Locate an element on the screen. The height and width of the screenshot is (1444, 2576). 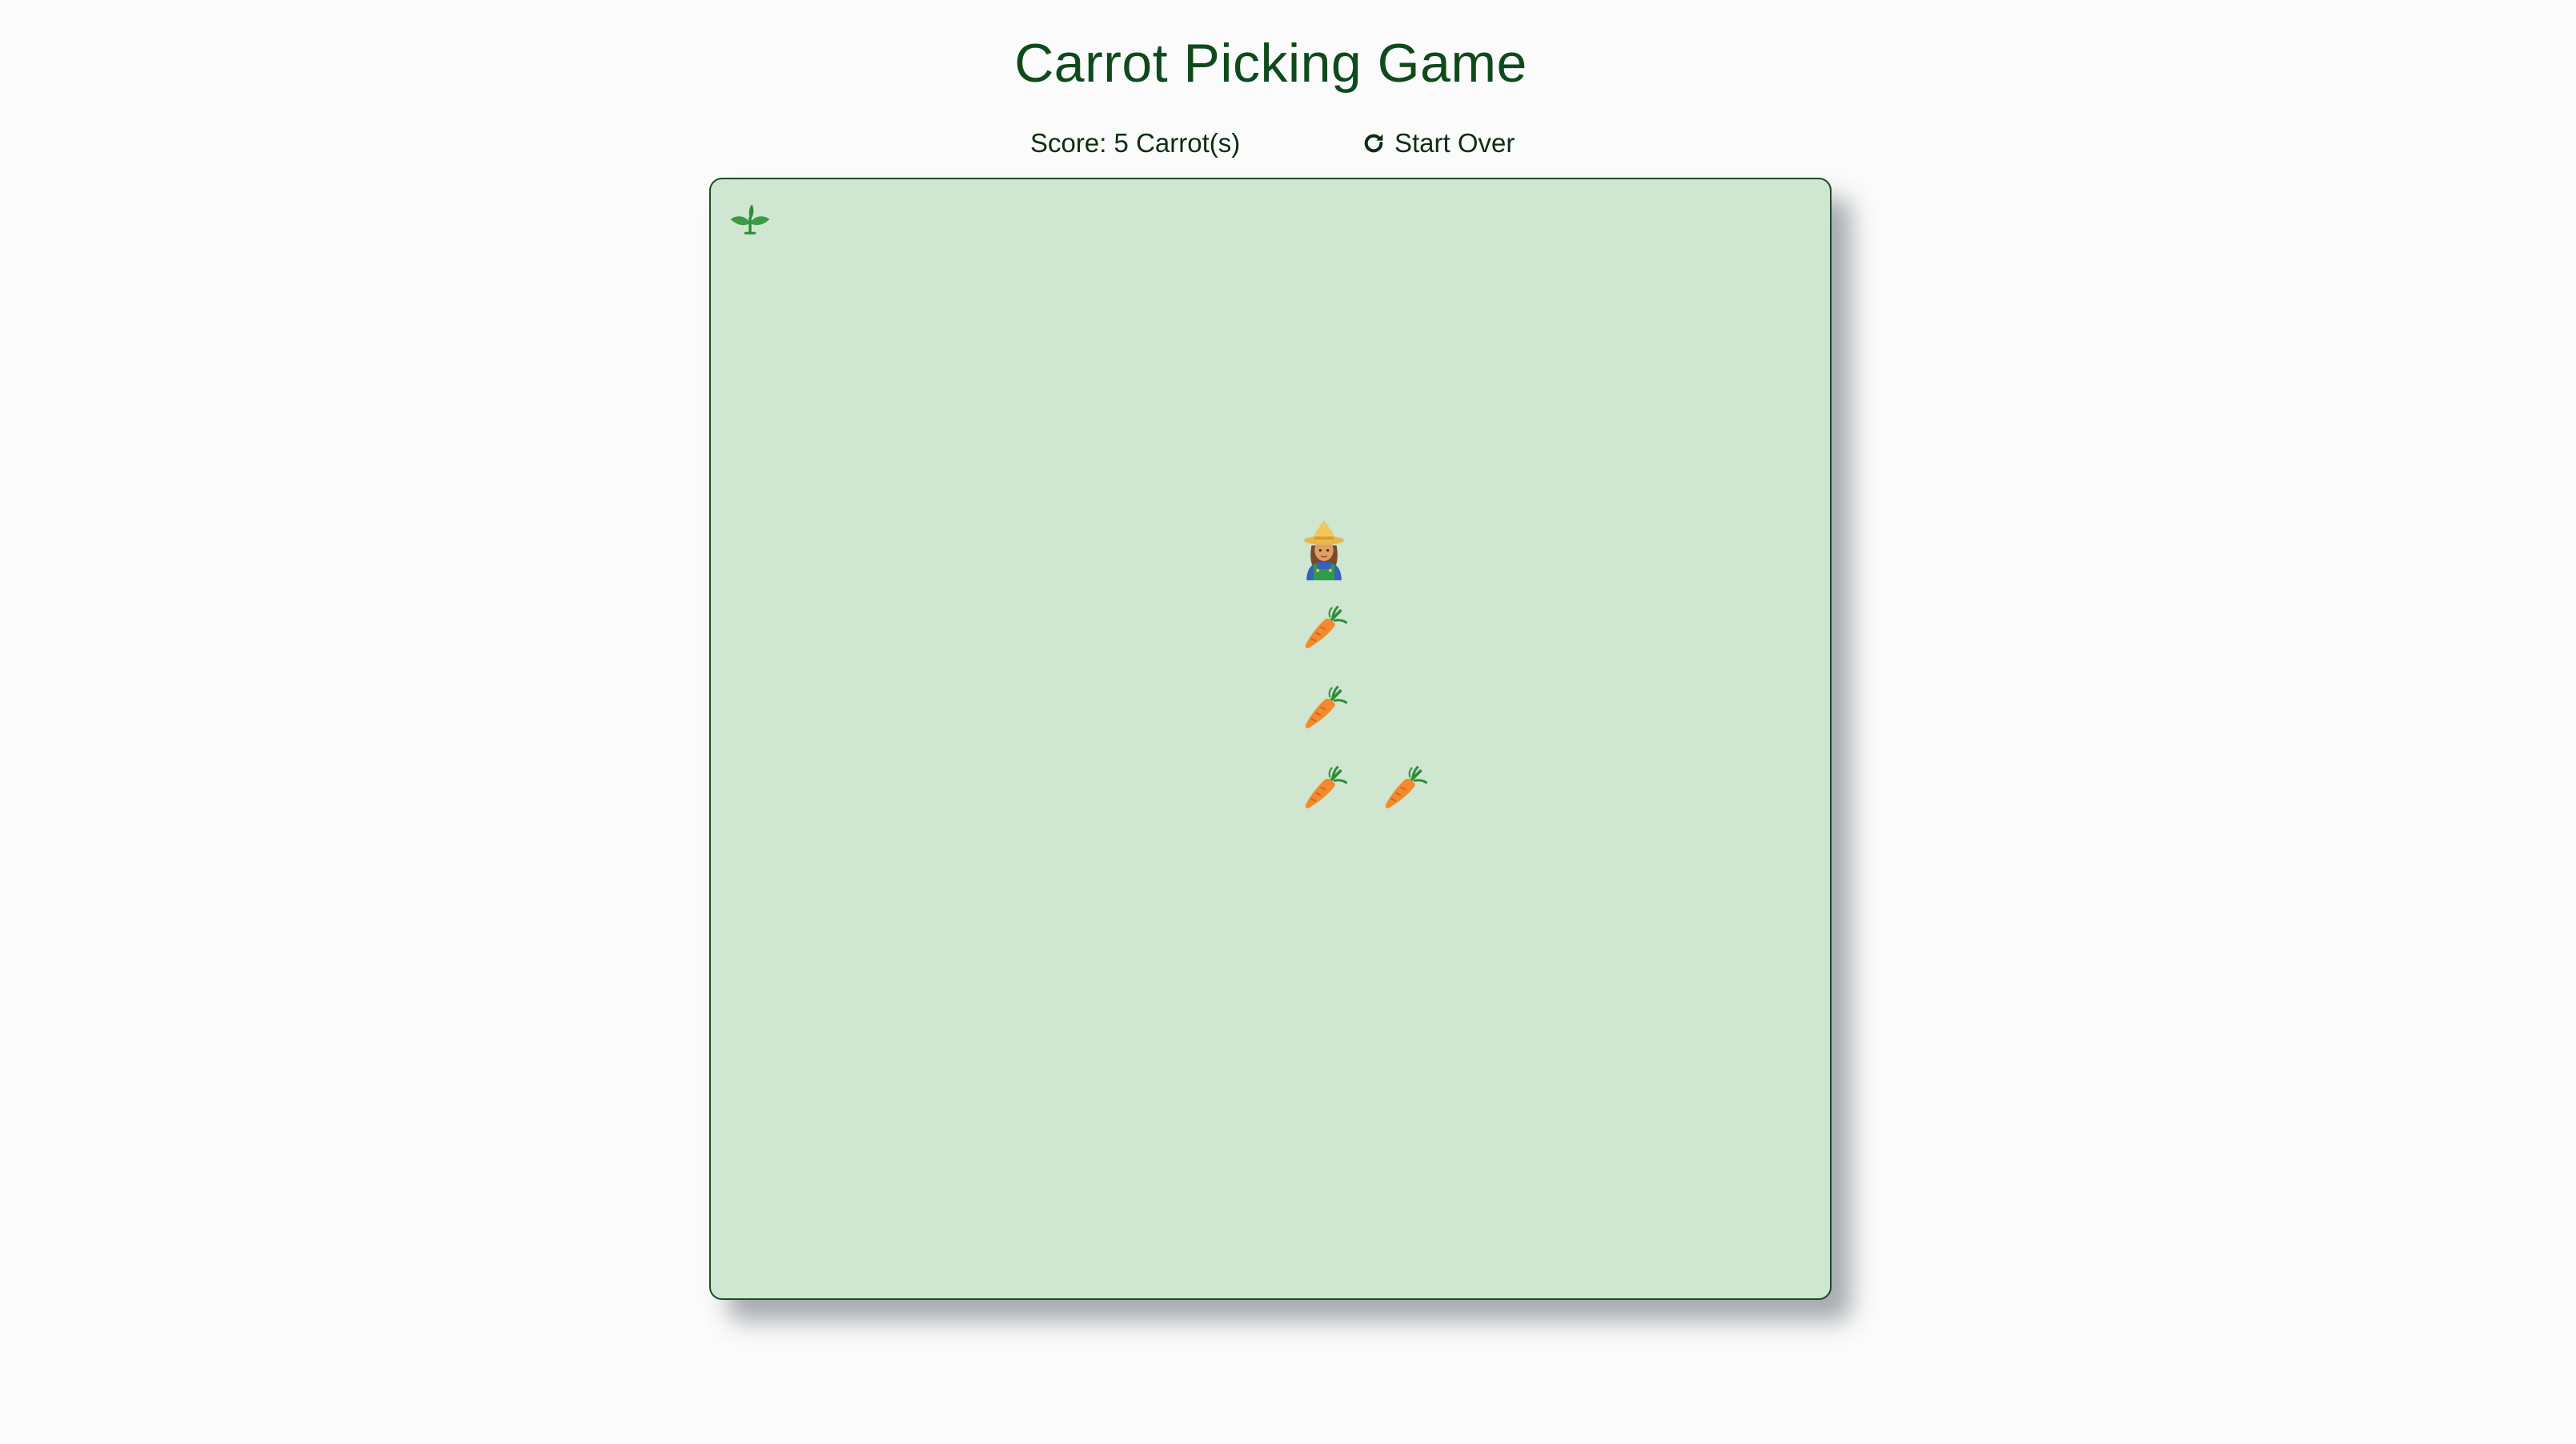
farmer-icon is located at coordinates (1324, 549).